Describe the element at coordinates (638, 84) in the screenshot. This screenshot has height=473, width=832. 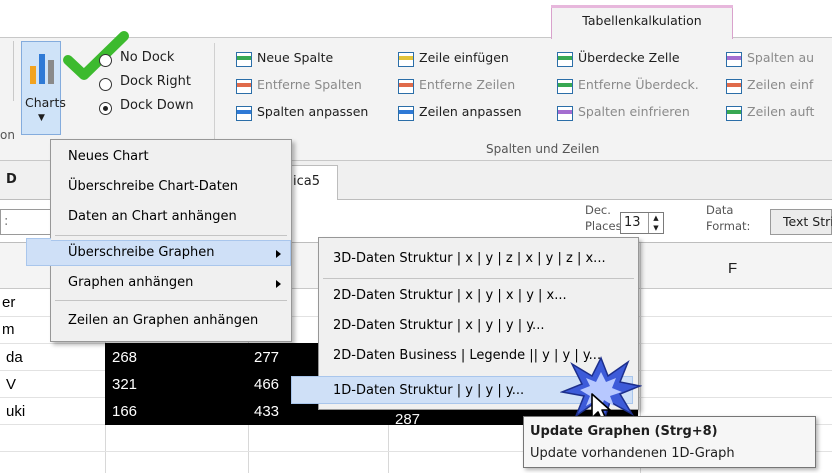
I see `btn-entferne-ueberdeck: Entferne Überdeck.` at that location.